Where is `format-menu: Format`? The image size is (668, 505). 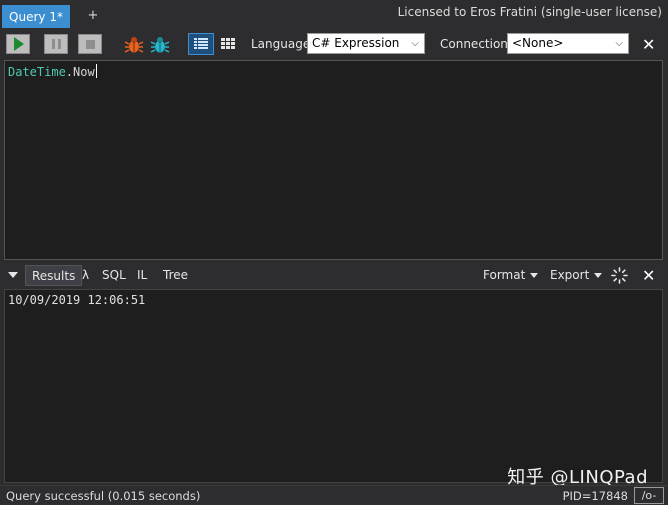
format-menu: Format is located at coordinates (511, 275).